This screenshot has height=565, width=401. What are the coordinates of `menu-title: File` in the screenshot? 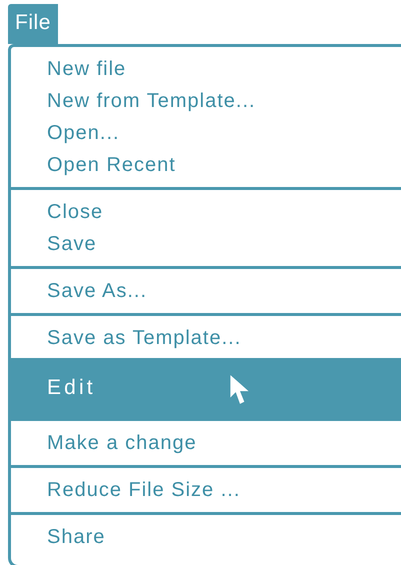 It's located at (33, 24).